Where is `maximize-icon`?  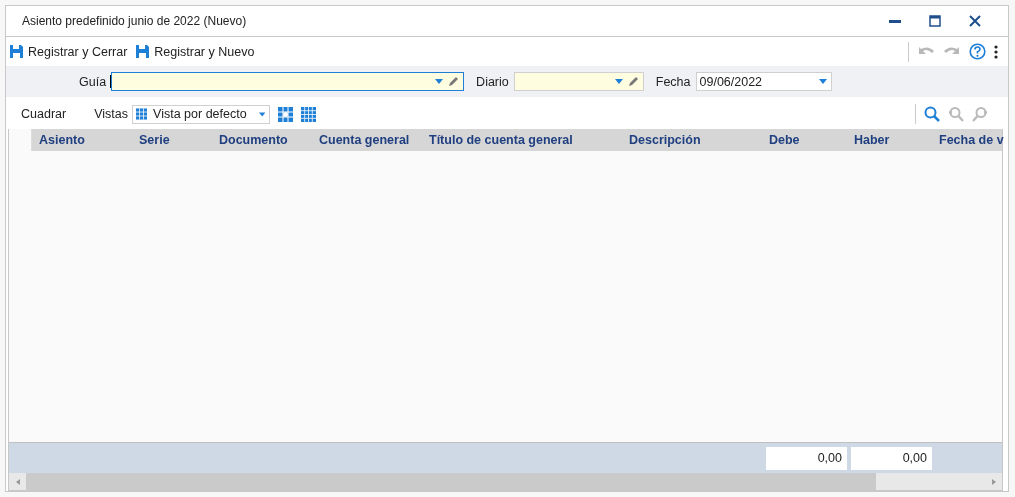
maximize-icon is located at coordinates (935, 21).